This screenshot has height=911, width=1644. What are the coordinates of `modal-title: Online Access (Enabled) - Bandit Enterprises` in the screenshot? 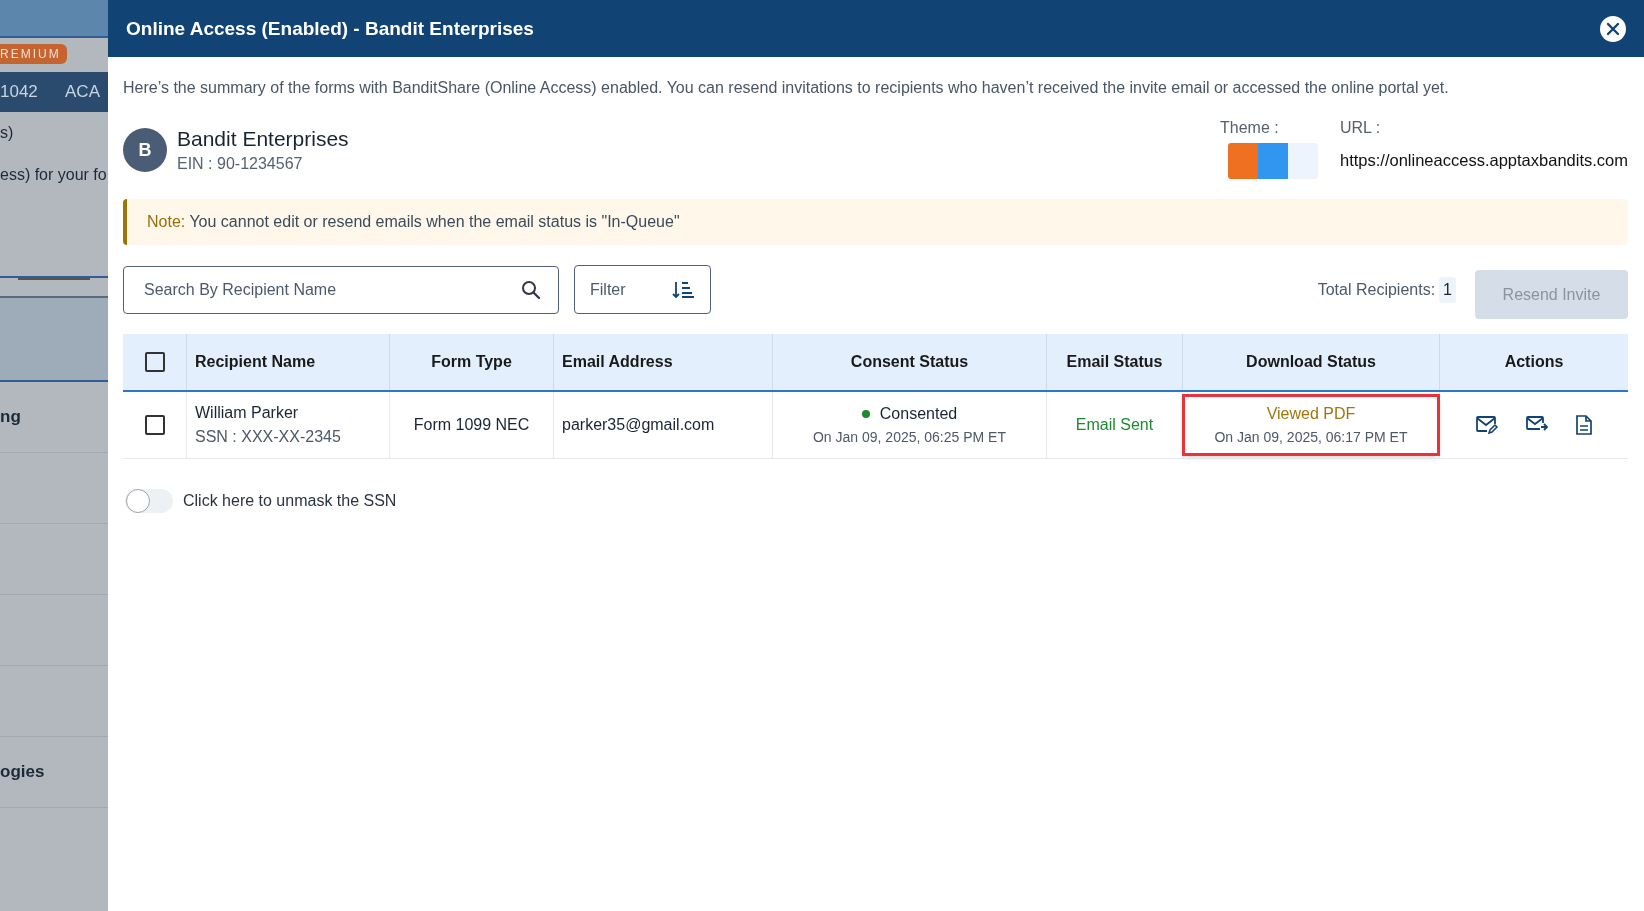 It's located at (330, 28).